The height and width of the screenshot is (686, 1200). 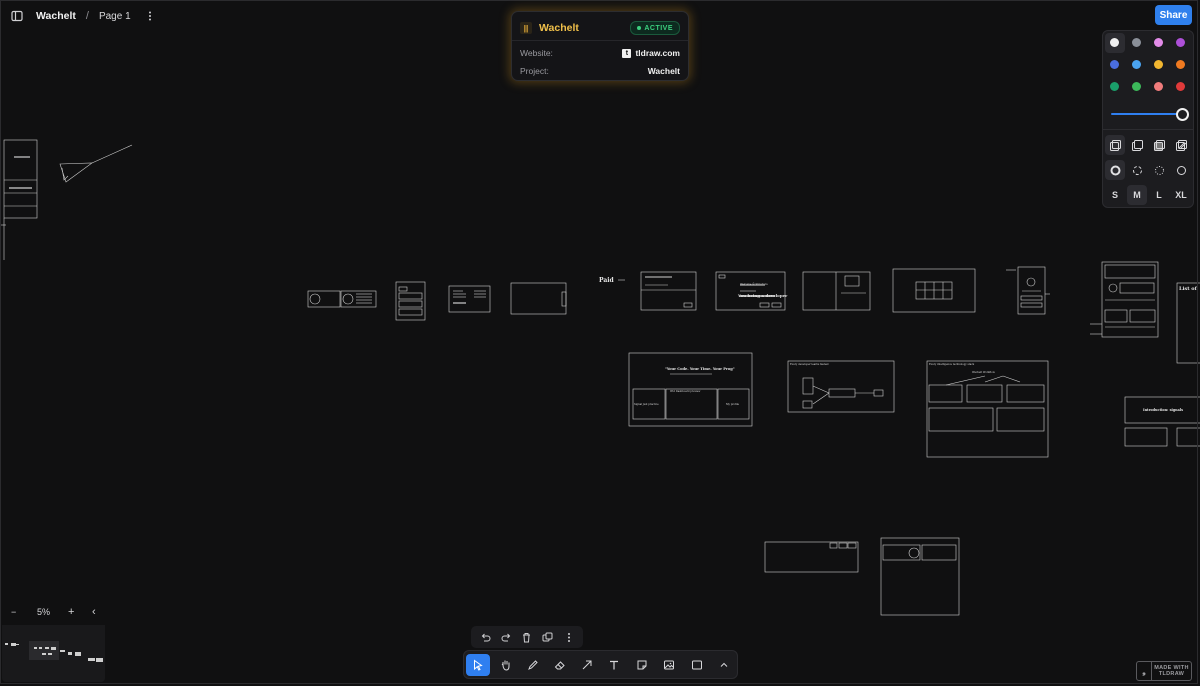 What do you see at coordinates (1164, 671) in the screenshot?
I see `made-with-tldraw-badge: ❟ MADE WITH TLDRAW` at bounding box center [1164, 671].